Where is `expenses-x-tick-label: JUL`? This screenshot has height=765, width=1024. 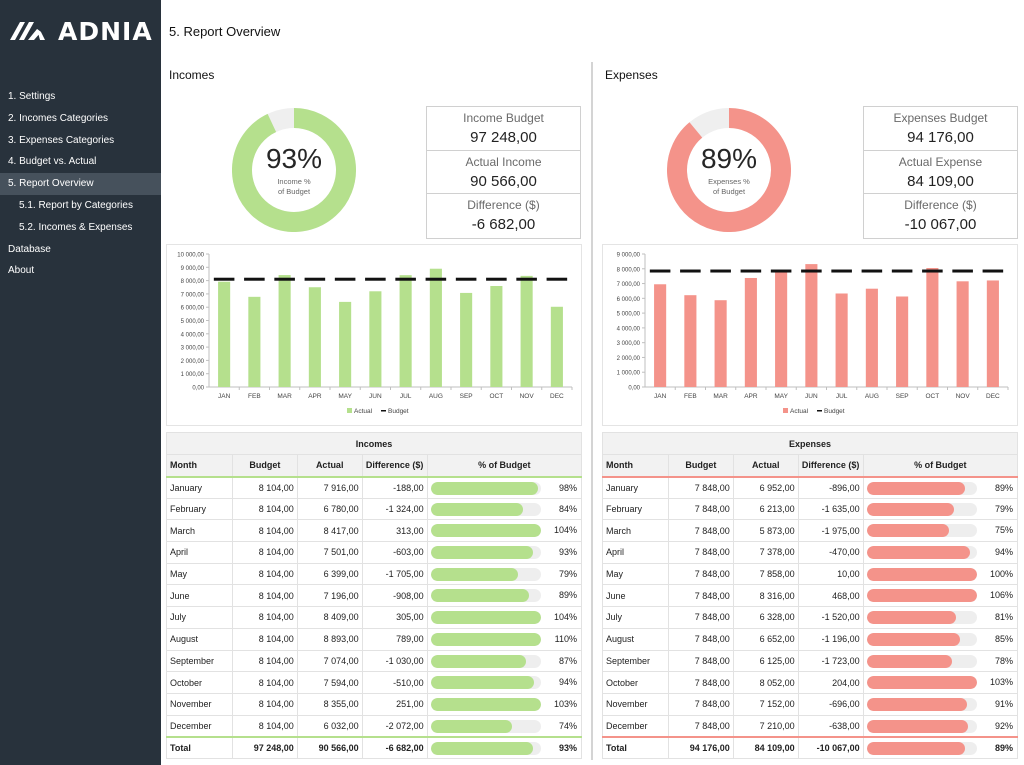
expenses-x-tick-label: JUL is located at coordinates (842, 396).